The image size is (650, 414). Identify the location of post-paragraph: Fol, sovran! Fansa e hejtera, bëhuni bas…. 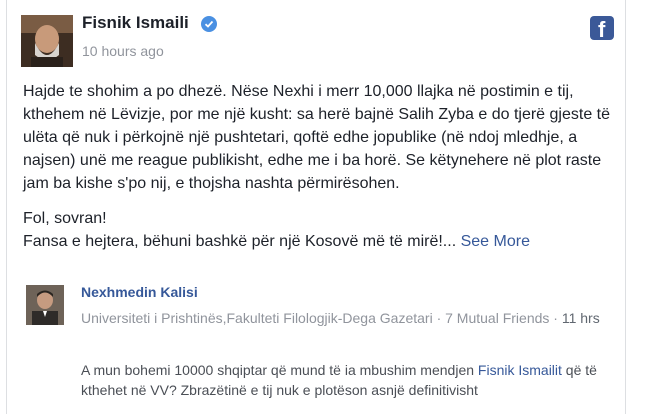
(318, 230).